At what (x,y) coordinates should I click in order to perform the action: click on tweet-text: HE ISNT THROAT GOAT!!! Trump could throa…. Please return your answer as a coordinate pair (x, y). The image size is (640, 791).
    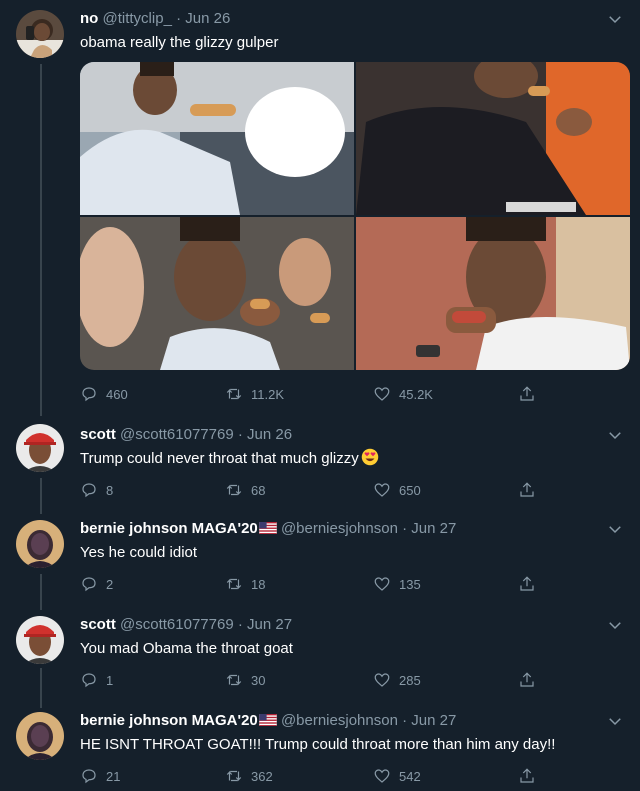
    Looking at the image, I should click on (318, 744).